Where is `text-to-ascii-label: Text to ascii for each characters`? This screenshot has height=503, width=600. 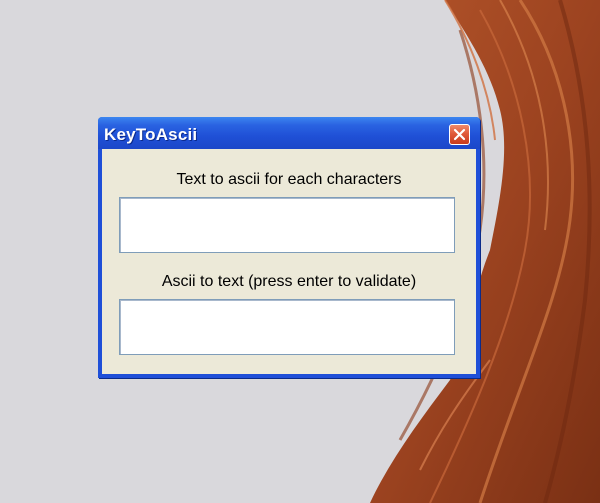 text-to-ascii-label: Text to ascii for each characters is located at coordinates (289, 179).